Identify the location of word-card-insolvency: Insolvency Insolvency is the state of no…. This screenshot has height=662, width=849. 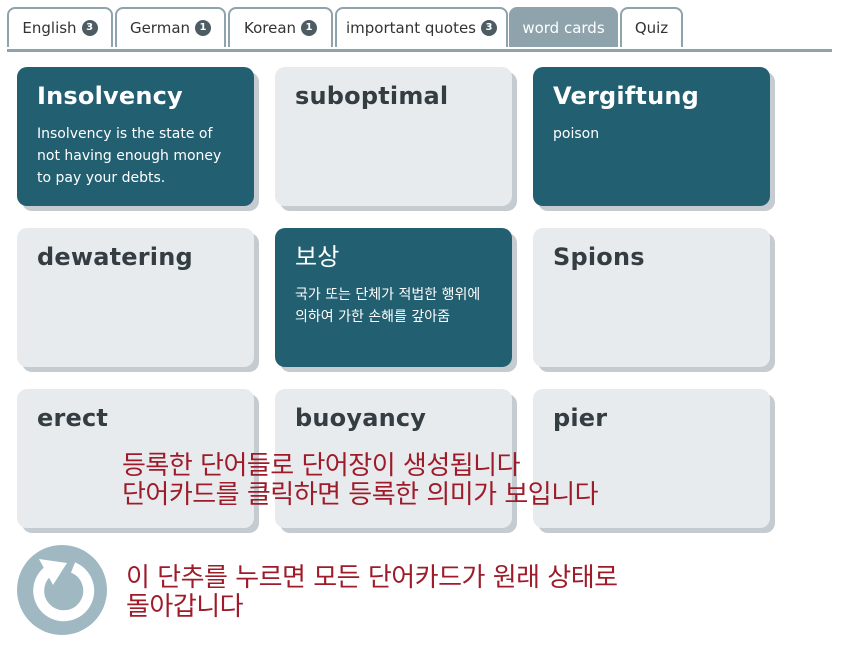
(135, 136).